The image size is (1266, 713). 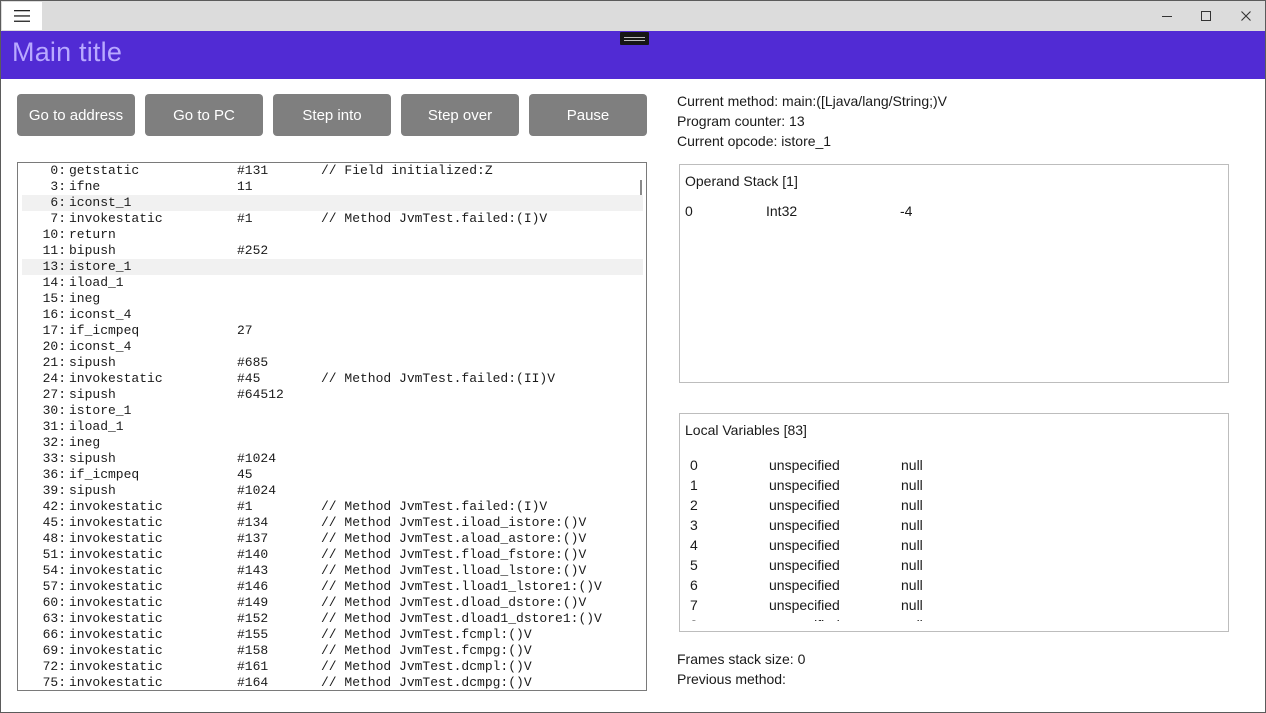 What do you see at coordinates (332, 115) in the screenshot?
I see `step-into-button: Step into` at bounding box center [332, 115].